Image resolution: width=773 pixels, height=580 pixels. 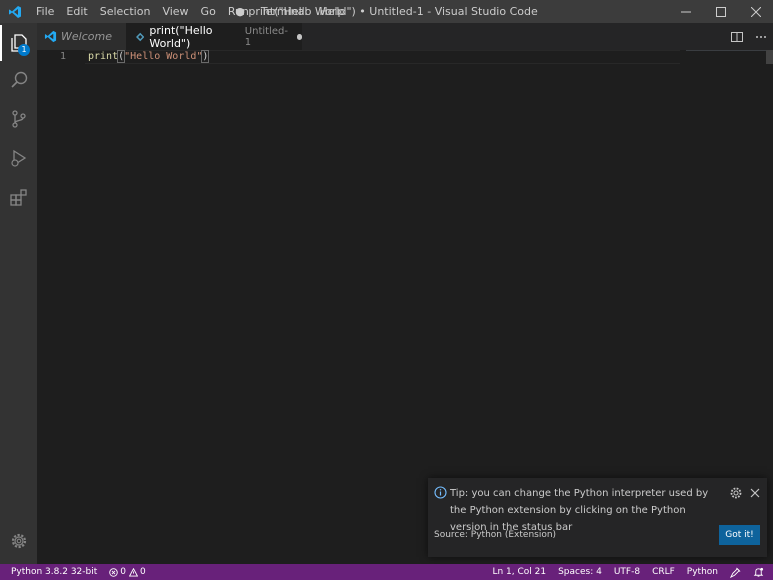 What do you see at coordinates (739, 535) in the screenshot?
I see `got-it-button: Got it!` at bounding box center [739, 535].